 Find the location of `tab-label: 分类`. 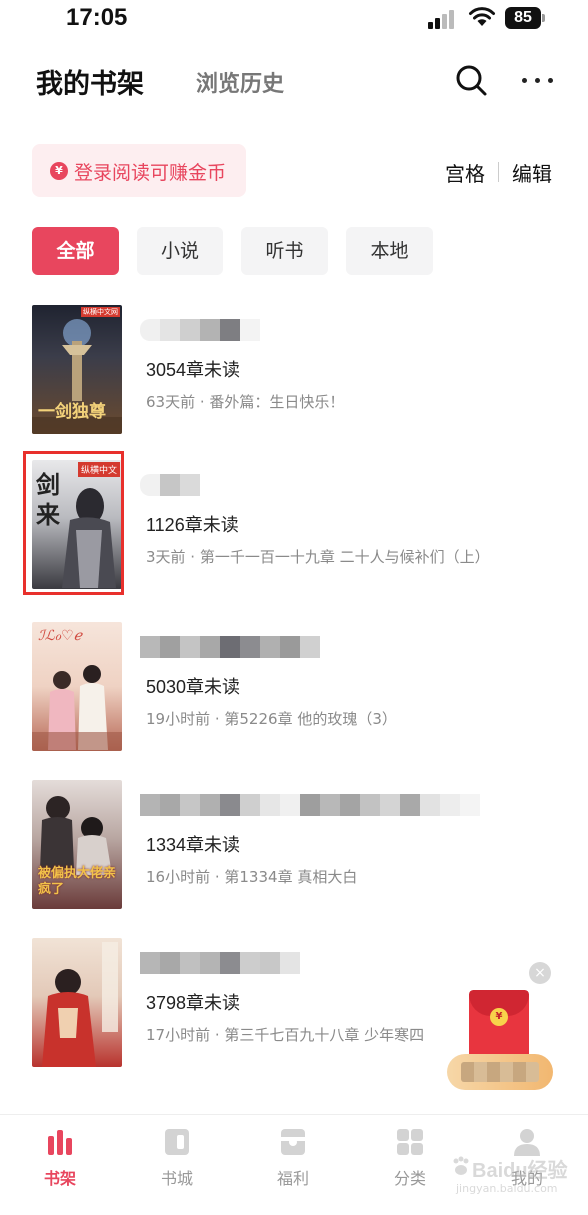

tab-label: 分类 is located at coordinates (409, 1178).